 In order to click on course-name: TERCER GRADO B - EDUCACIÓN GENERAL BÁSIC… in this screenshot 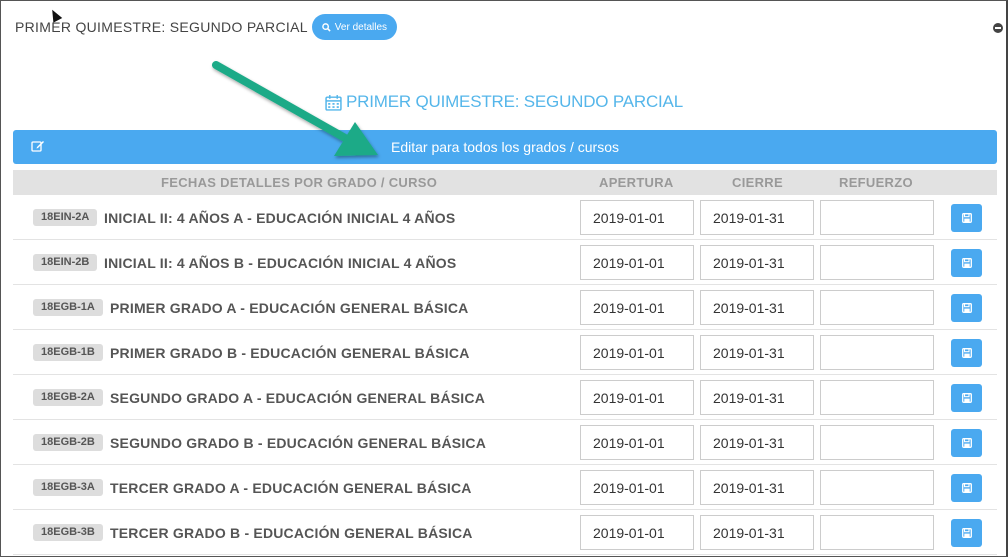, I will do `click(291, 533)`.